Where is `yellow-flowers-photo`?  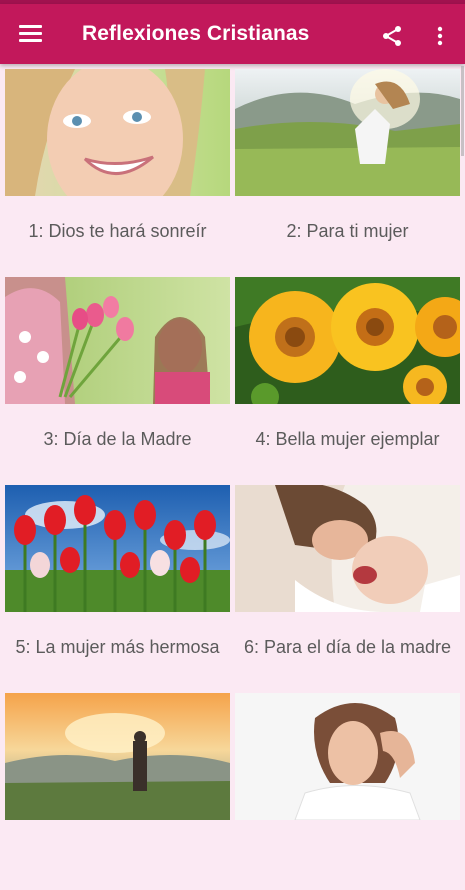 yellow-flowers-photo is located at coordinates (347, 340).